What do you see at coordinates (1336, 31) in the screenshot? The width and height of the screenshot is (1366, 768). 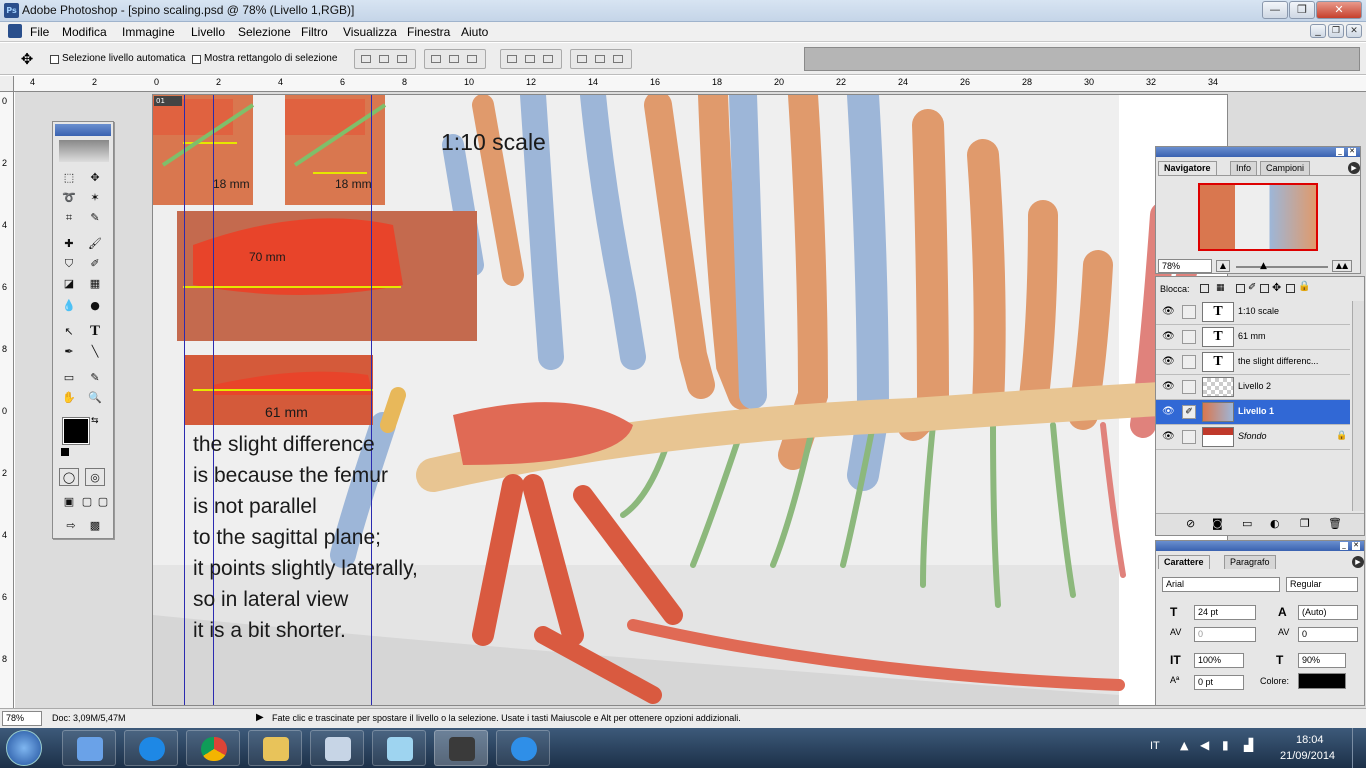 I see `doc-restore-button: ❐` at bounding box center [1336, 31].